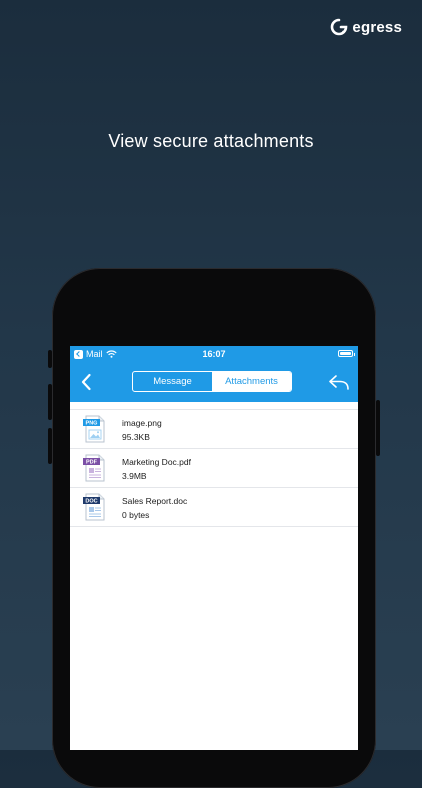  I want to click on svg-text: PNG, so click(92, 424).